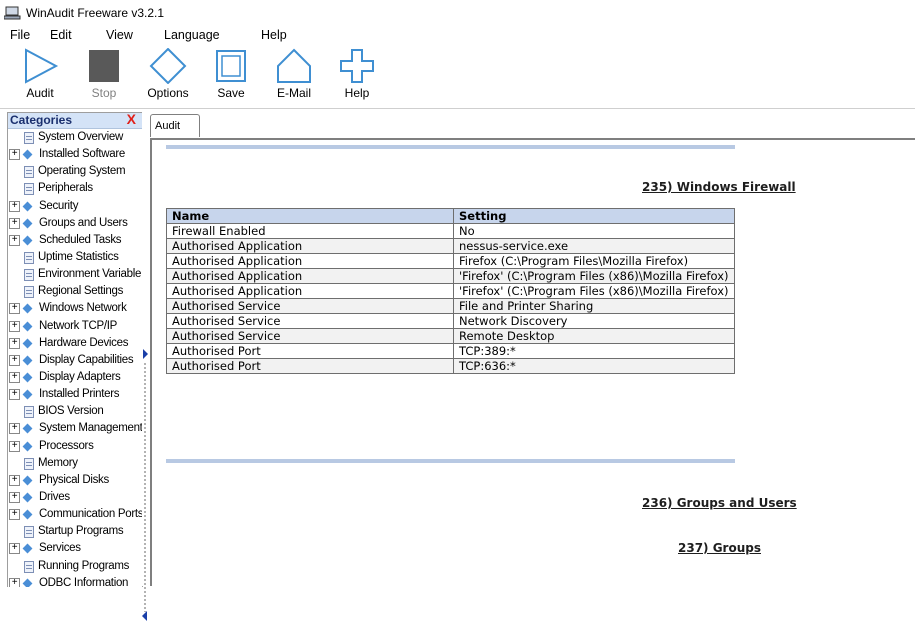 This screenshot has height=621, width=915. I want to click on sidebar-item-label: Groups and Users, so click(83, 222).